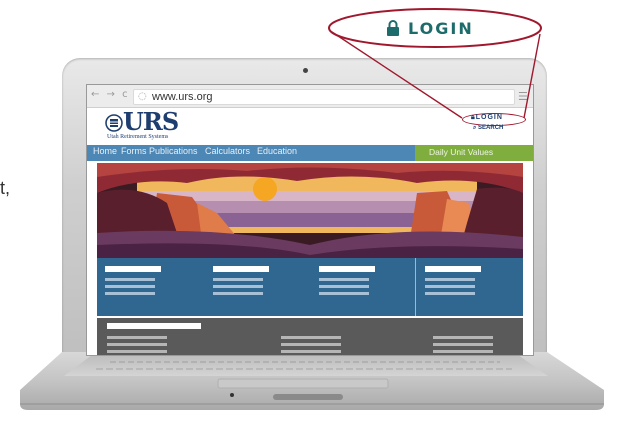  I want to click on status-light-icon, so click(232, 395).